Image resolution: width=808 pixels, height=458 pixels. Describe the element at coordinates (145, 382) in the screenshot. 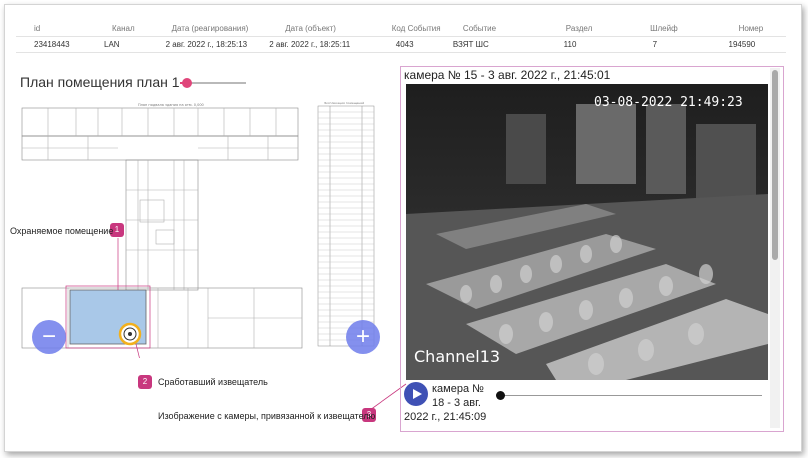

I see `callout-badge-2: 2` at that location.